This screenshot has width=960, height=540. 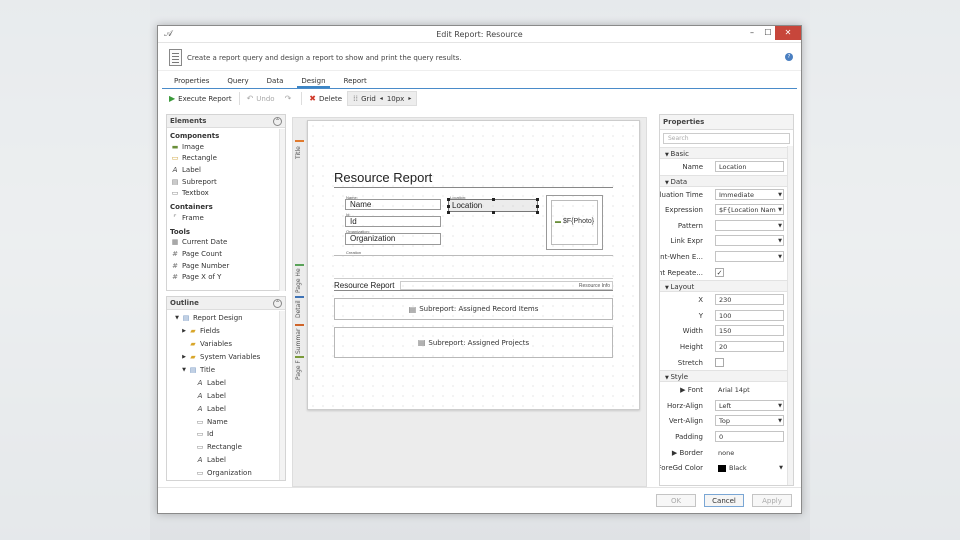 I want to click on execute-report-button: ▶ Execute Report, so click(x=200, y=98).